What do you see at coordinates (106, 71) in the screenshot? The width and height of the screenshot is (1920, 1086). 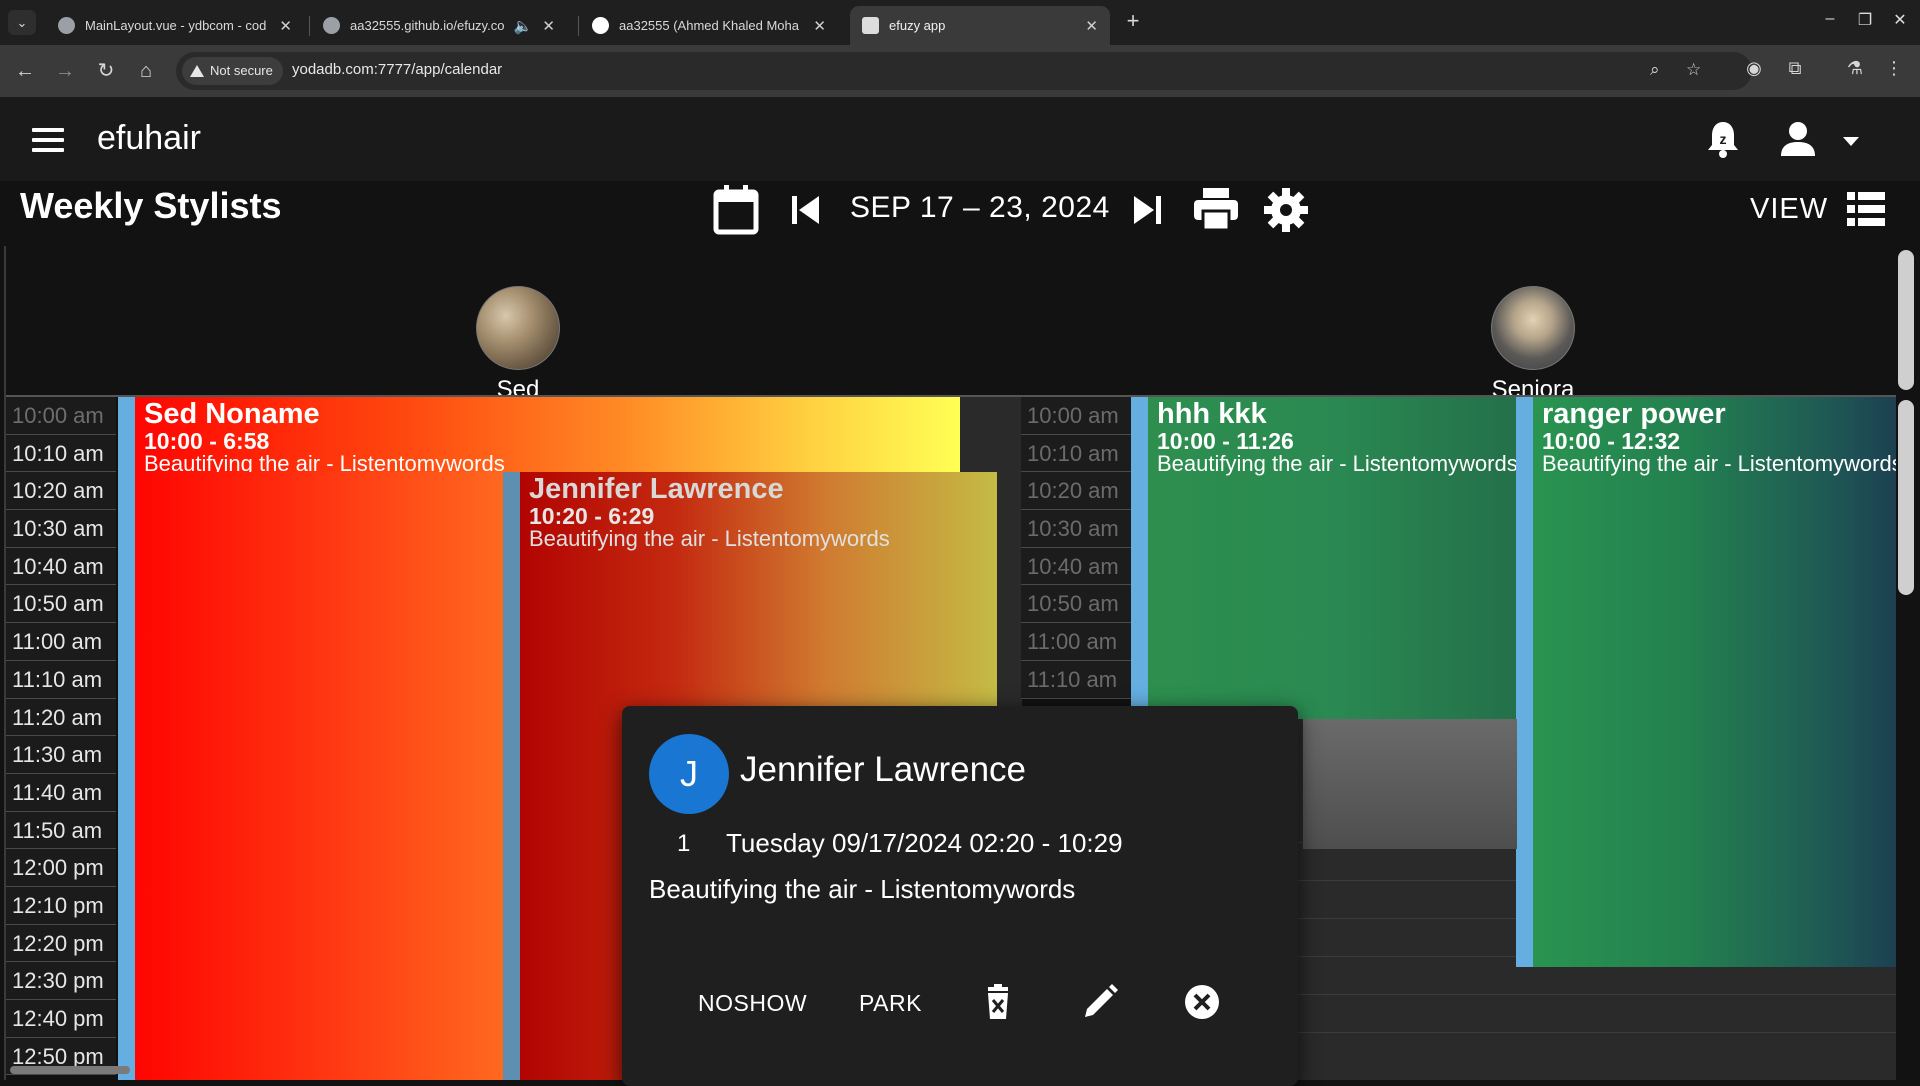 I see `reload-icon: ↻` at bounding box center [106, 71].